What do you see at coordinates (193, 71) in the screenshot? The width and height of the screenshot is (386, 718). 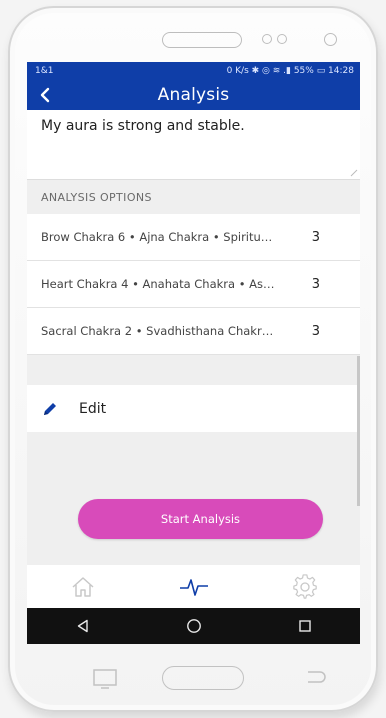 I see `status-bar: 1&1 0 K/s ✱ ◎ ≋ .▮ 55% ▭ 14:28` at bounding box center [193, 71].